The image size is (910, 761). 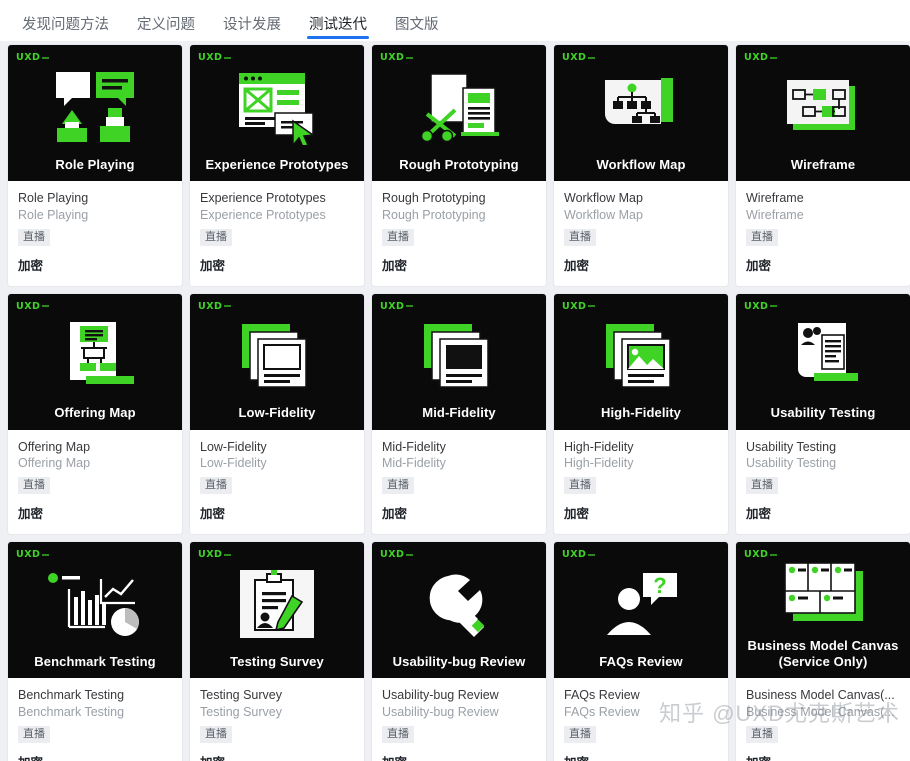 I want to click on cover-title: Usability Testing, so click(x=823, y=413).